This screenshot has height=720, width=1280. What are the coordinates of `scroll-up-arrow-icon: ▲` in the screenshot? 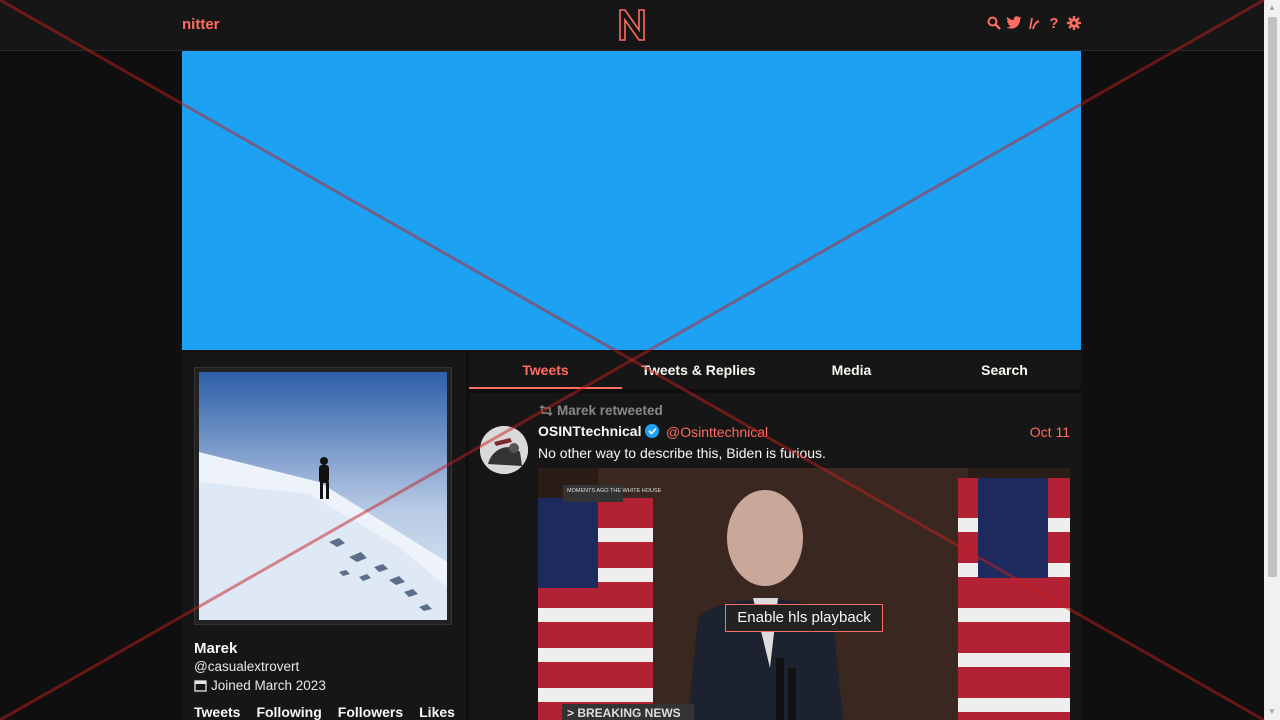 It's located at (1272, 8).